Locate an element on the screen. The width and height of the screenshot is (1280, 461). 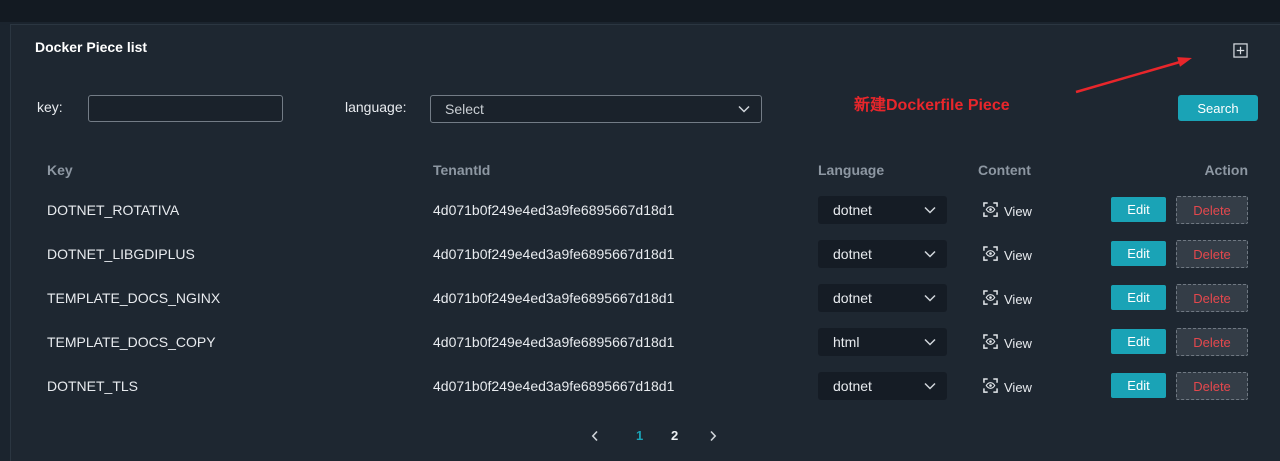
annotation-text: 新建Dockerfile Piece is located at coordinates (932, 105).